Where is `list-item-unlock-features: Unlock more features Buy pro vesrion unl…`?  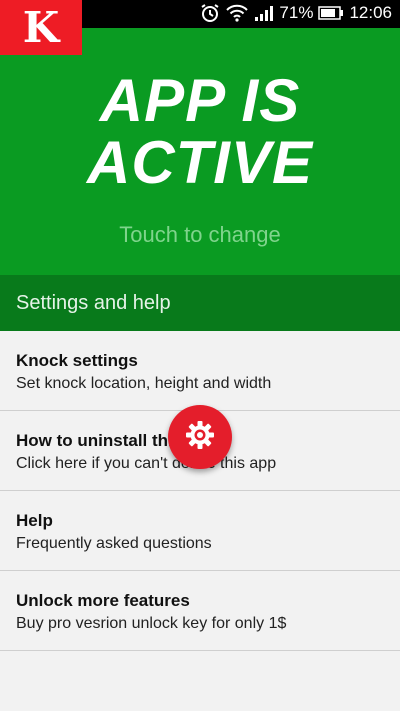
list-item-unlock-features: Unlock more features Buy pro vesrion unl… is located at coordinates (200, 611).